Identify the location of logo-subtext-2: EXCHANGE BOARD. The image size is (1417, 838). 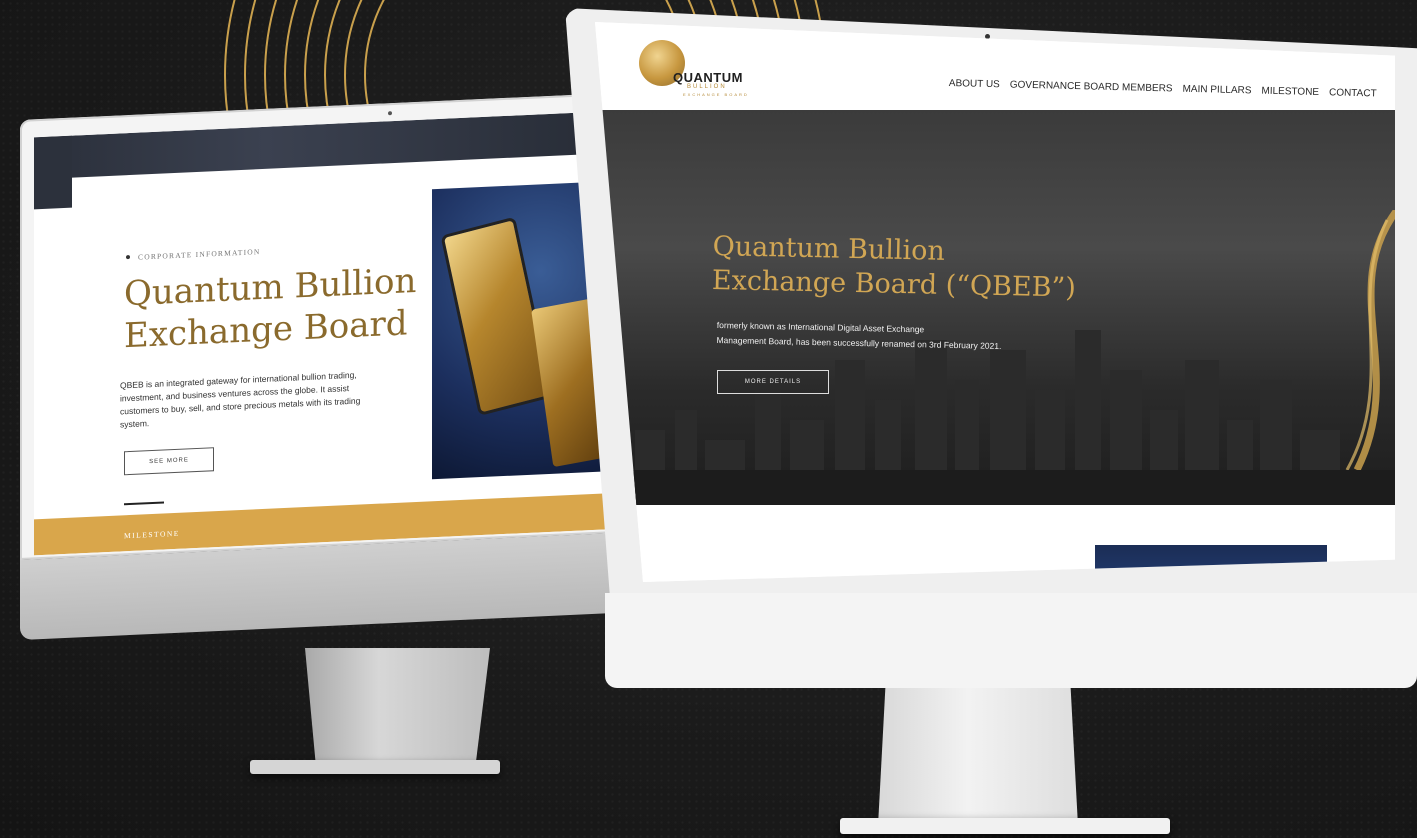
(716, 94).